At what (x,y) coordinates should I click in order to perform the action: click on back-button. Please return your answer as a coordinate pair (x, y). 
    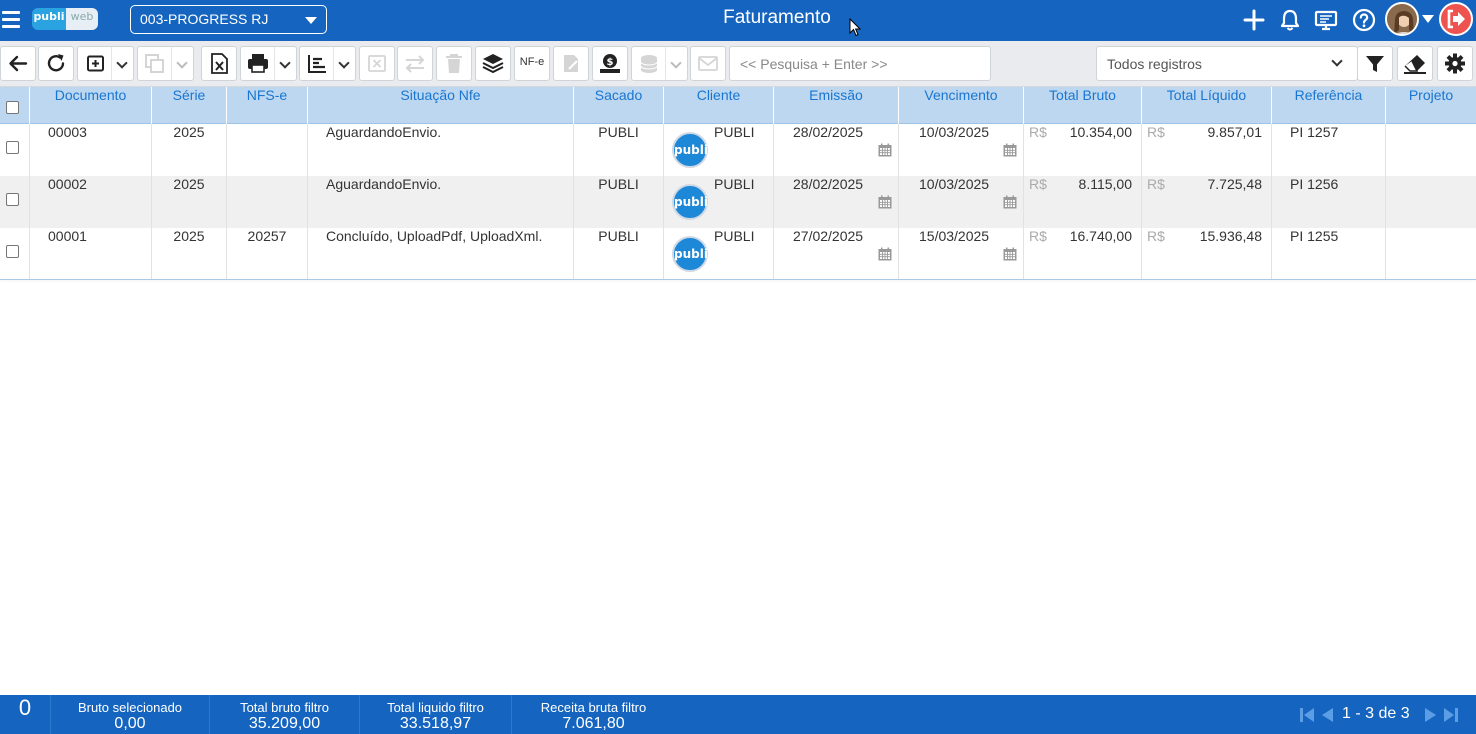
    Looking at the image, I should click on (18, 63).